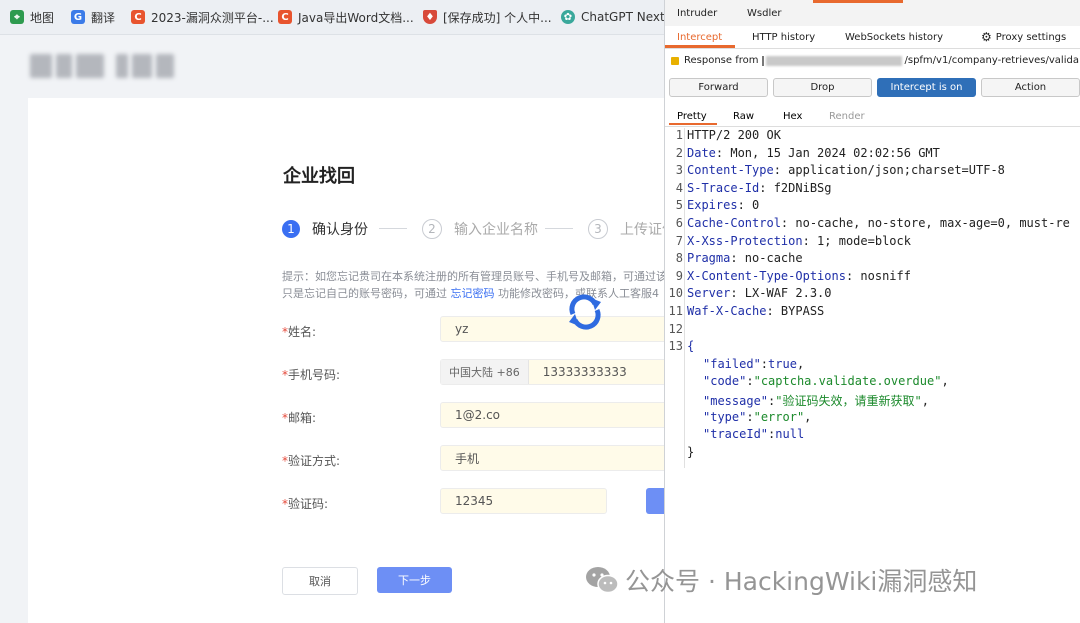 The height and width of the screenshot is (623, 1080). I want to click on forward-button: Forward, so click(718, 87).